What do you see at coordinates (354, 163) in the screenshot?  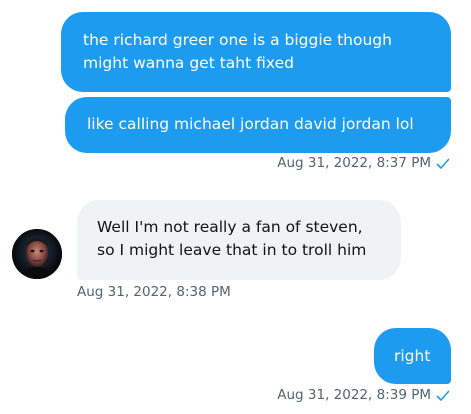 I see `message-timestamp: Aug 31, 2022, 8:37 PM` at bounding box center [354, 163].